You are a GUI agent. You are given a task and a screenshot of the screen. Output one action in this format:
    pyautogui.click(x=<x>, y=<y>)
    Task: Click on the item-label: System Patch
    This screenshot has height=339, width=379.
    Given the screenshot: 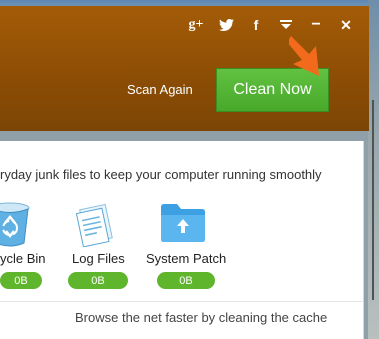 What is the action you would take?
    pyautogui.click(x=186, y=258)
    